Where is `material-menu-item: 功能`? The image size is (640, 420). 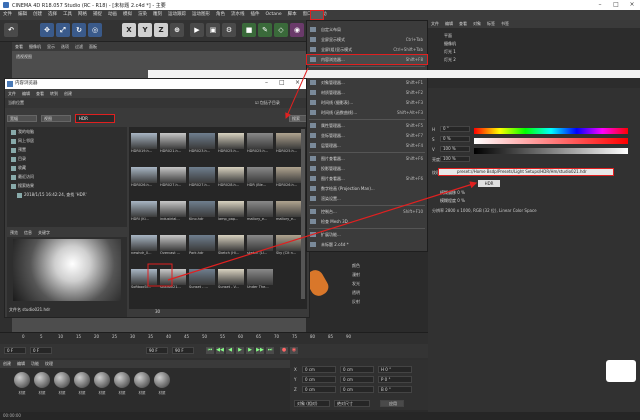
material-menu-item: 功能 is located at coordinates (35, 364).